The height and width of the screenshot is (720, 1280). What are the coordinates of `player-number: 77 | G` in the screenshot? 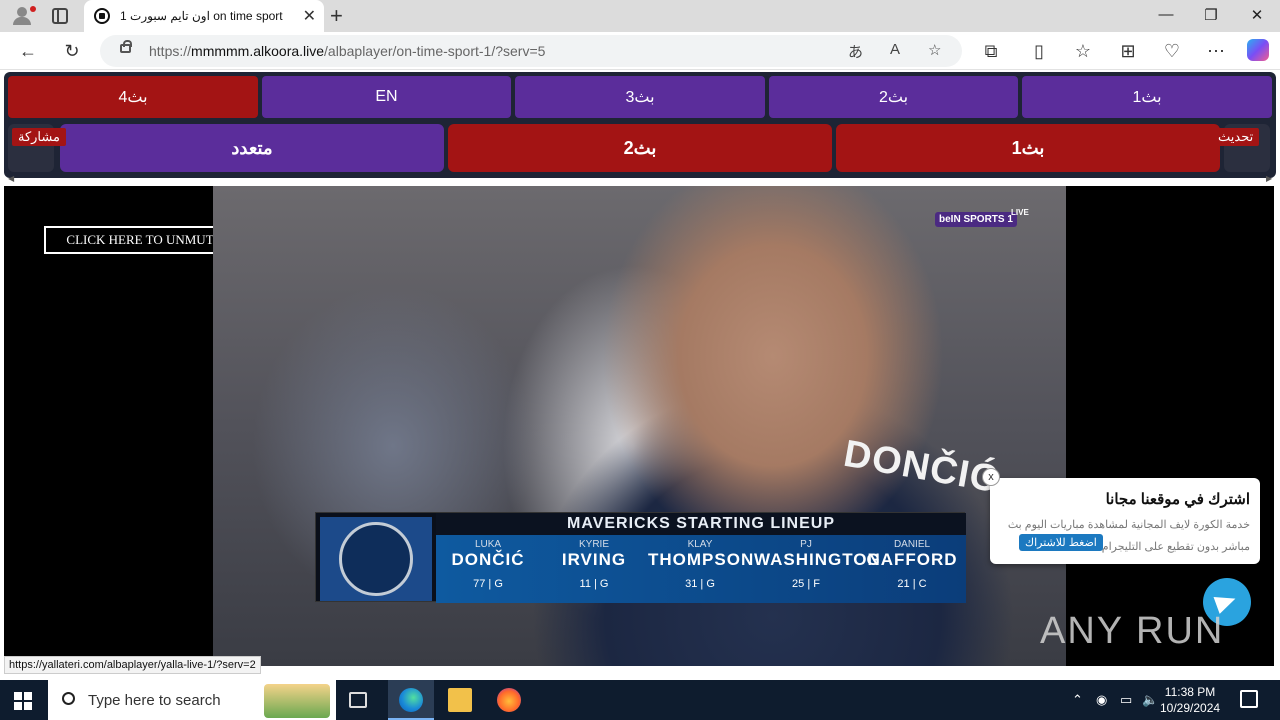 It's located at (488, 584).